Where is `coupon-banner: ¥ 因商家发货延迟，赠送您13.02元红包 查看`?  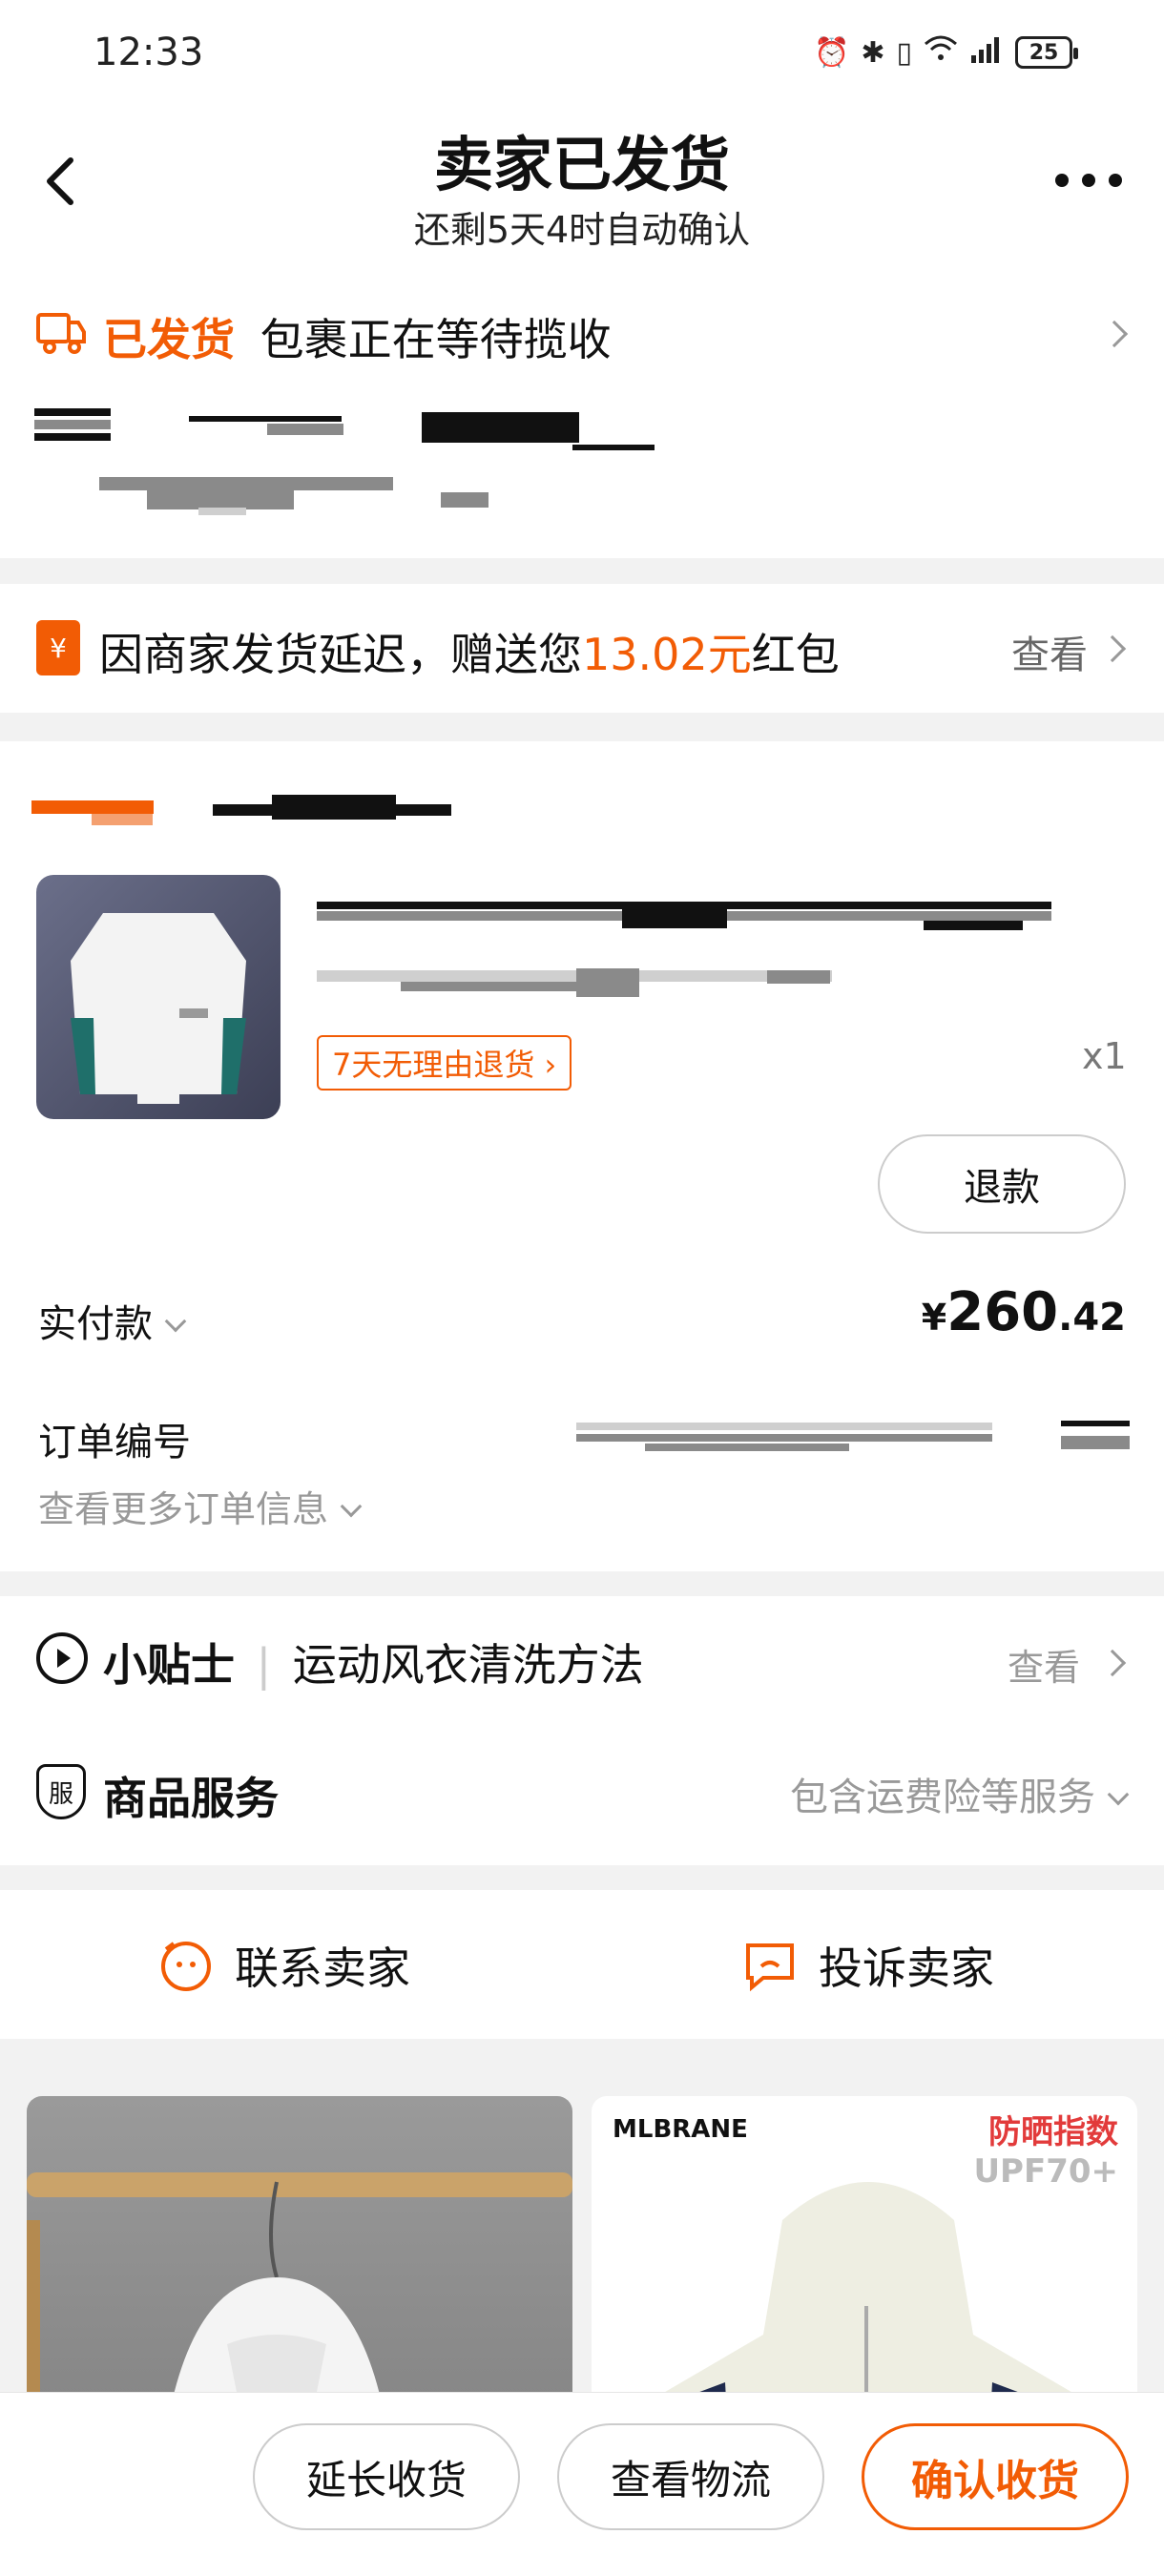
coupon-banner: ¥ 因商家发货延迟，赠送您13.02元红包 查看 is located at coordinates (582, 648).